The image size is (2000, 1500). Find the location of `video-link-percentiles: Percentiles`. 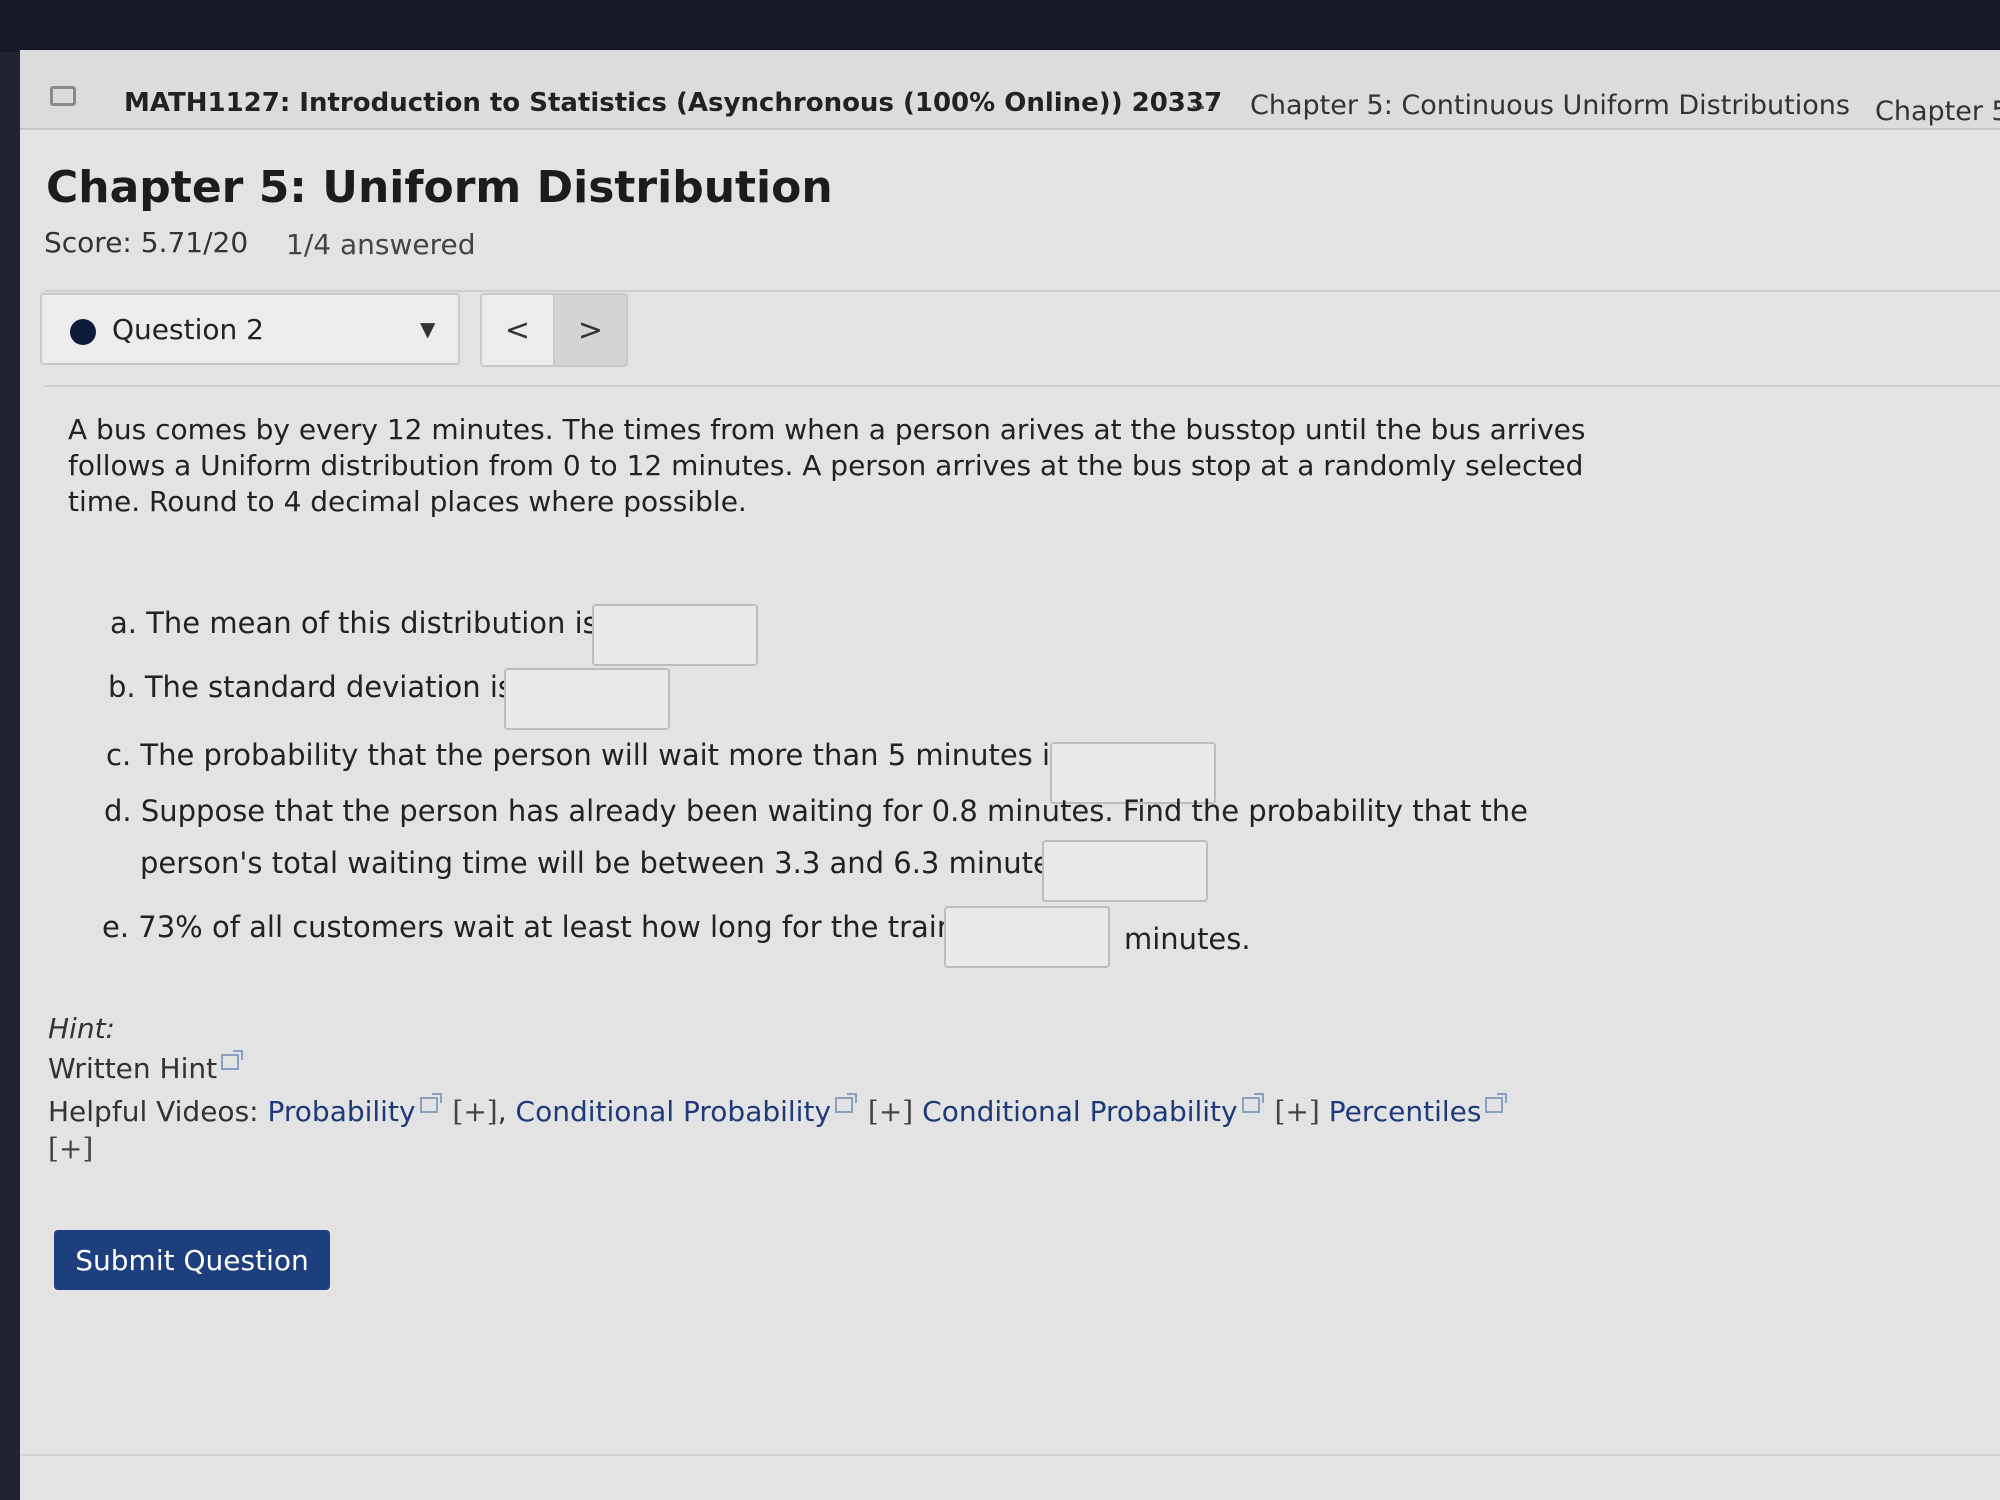

video-link-percentiles: Percentiles is located at coordinates (1405, 1111).